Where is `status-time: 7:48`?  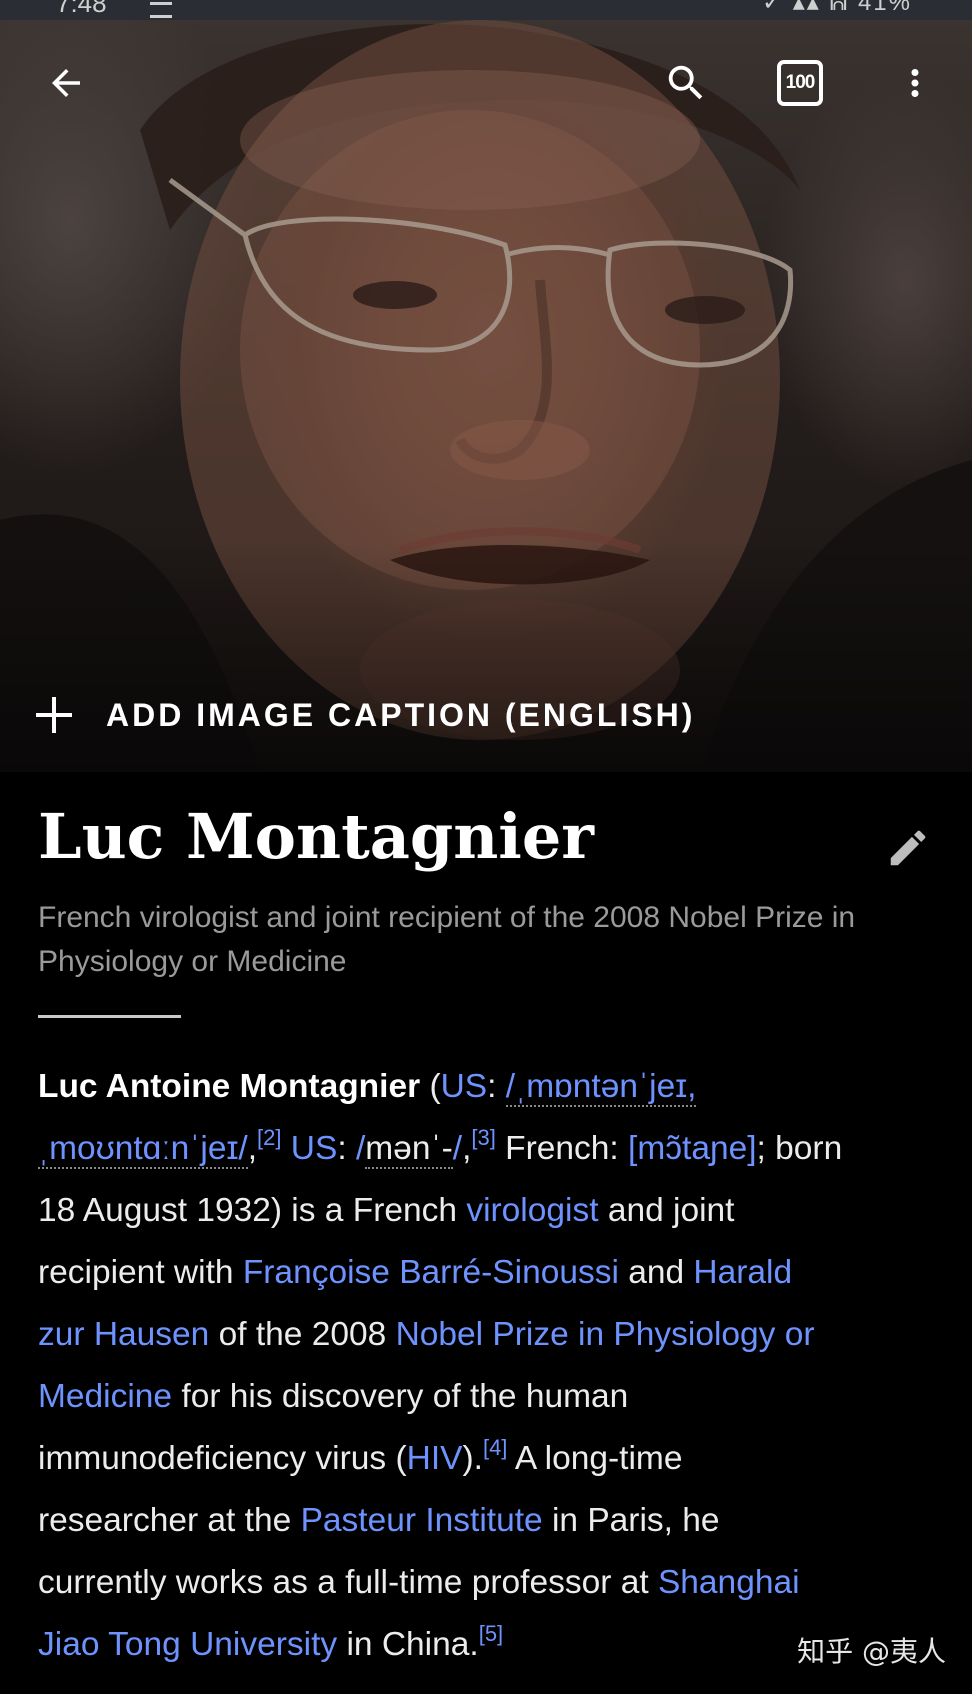 status-time: 7:48 is located at coordinates (81, 9).